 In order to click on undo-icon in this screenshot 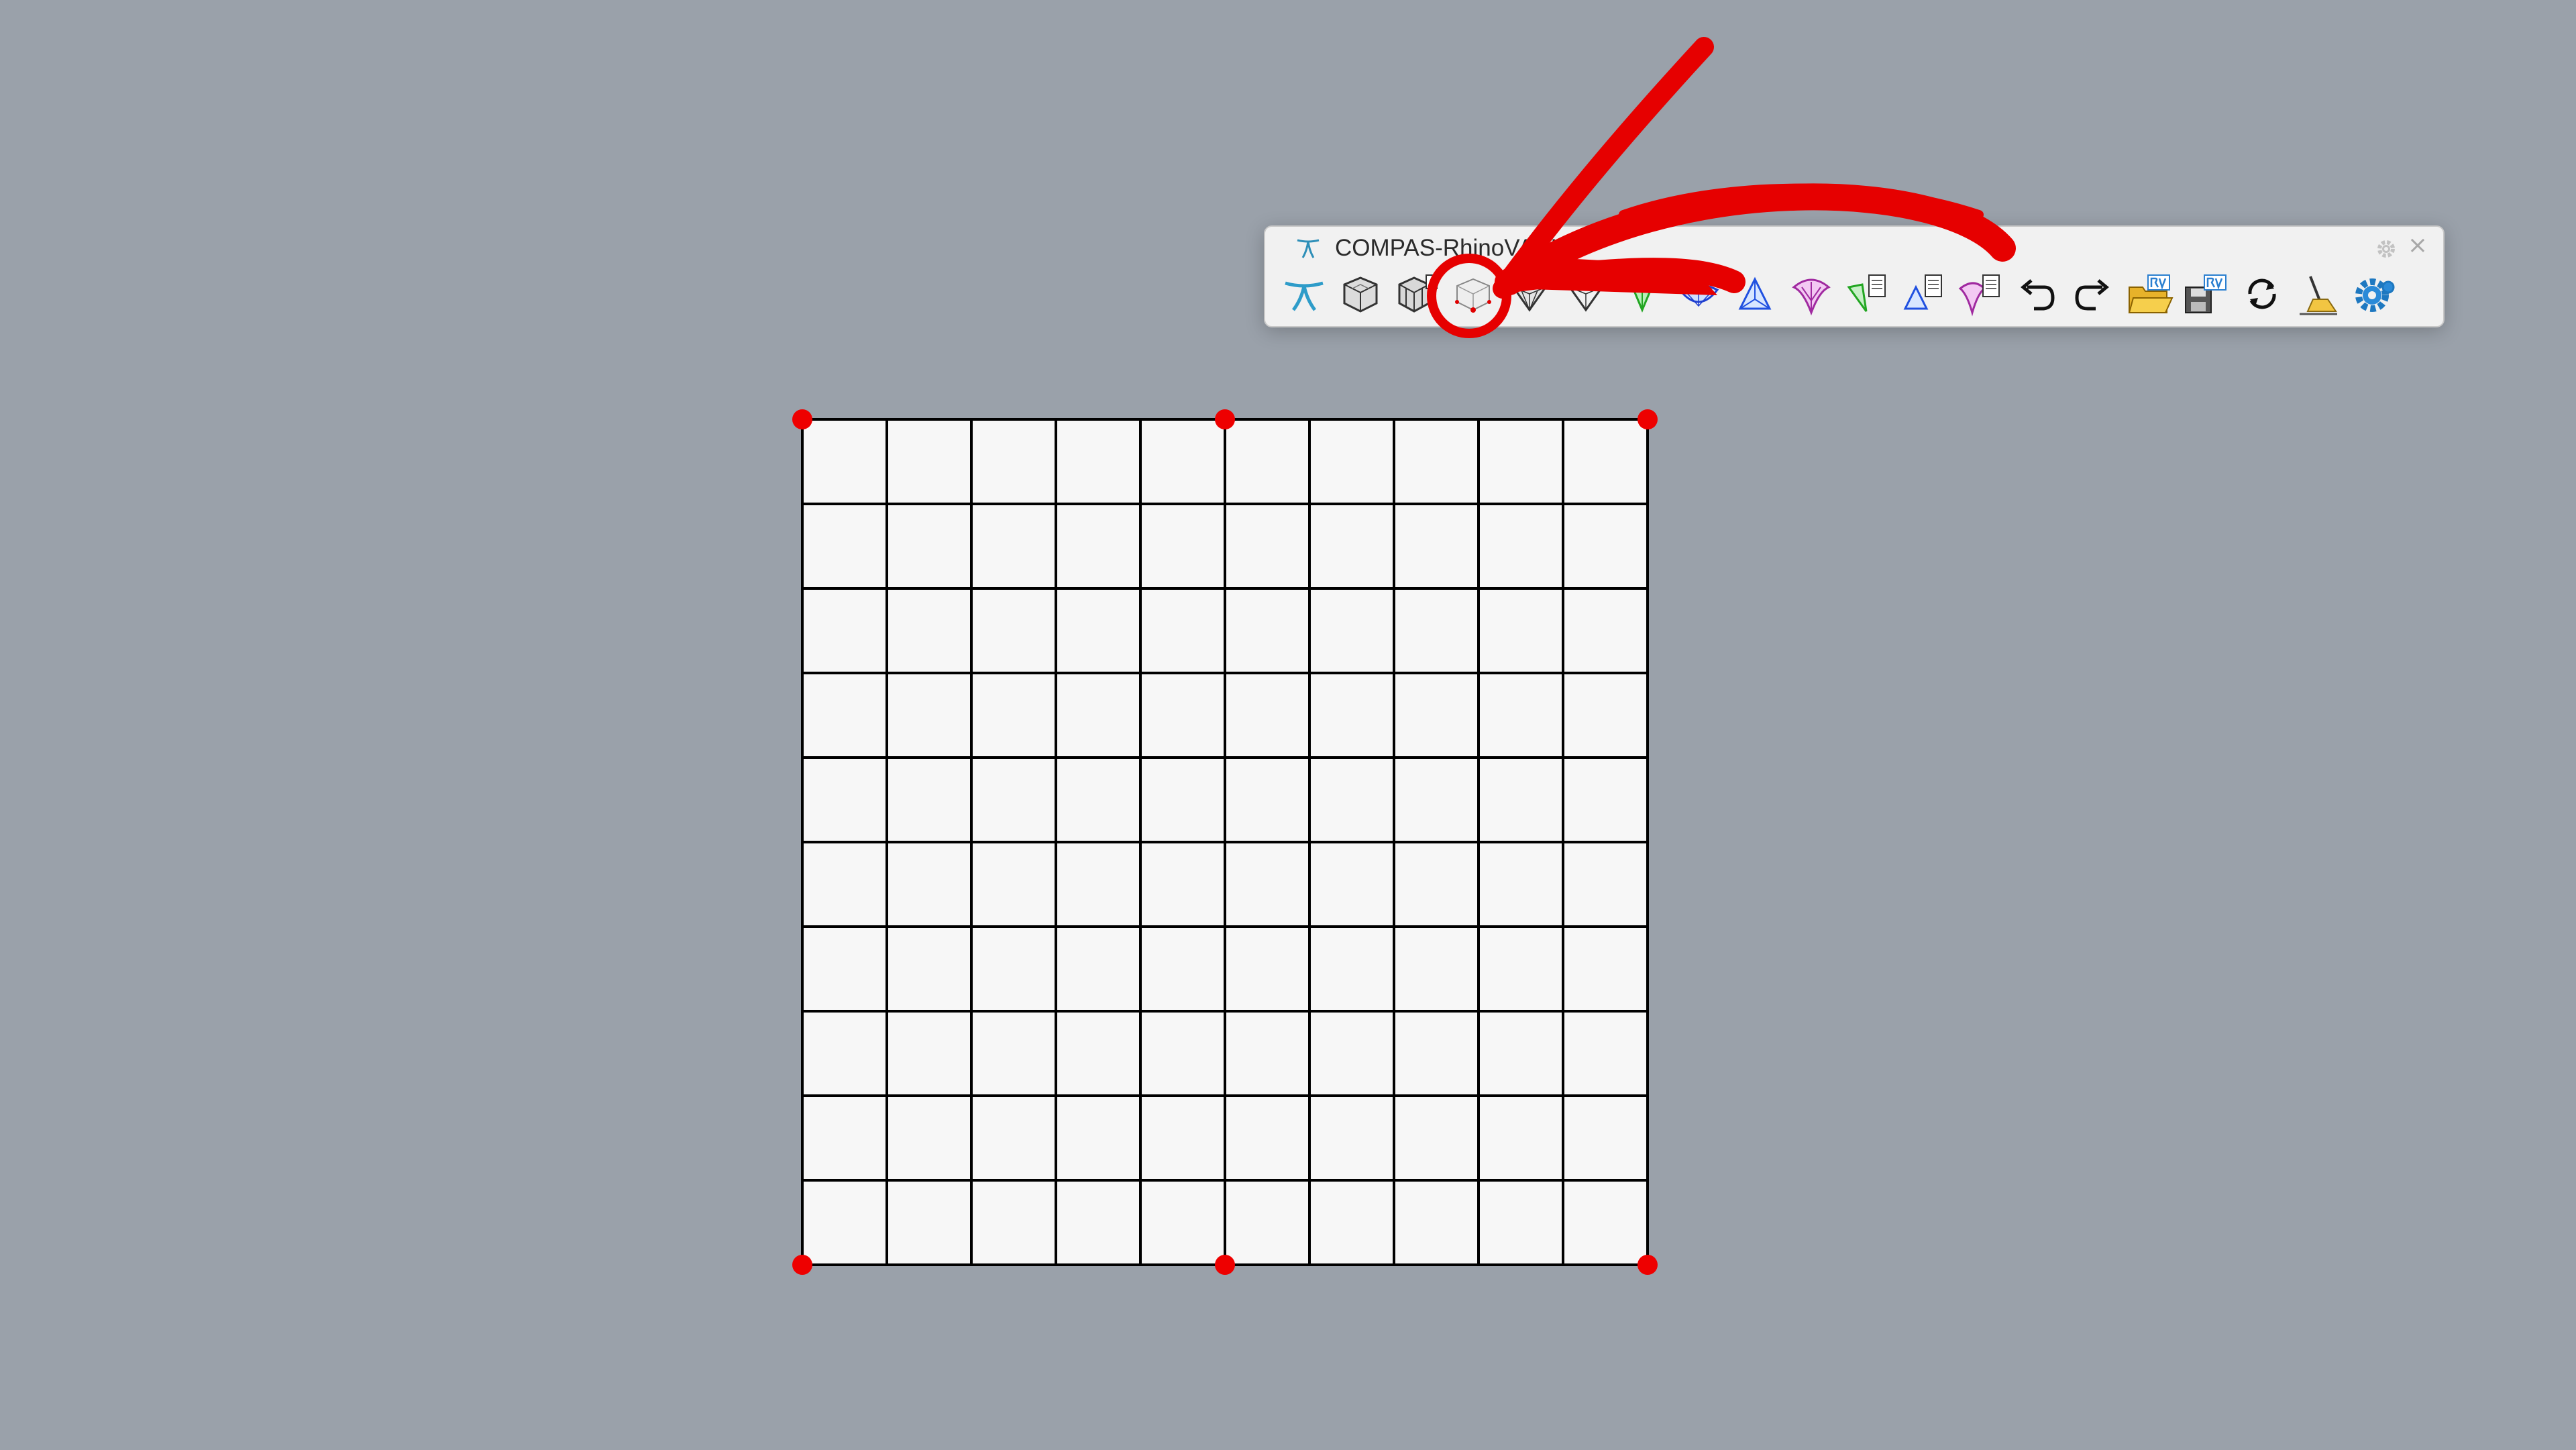, I will do `click(2038, 295)`.